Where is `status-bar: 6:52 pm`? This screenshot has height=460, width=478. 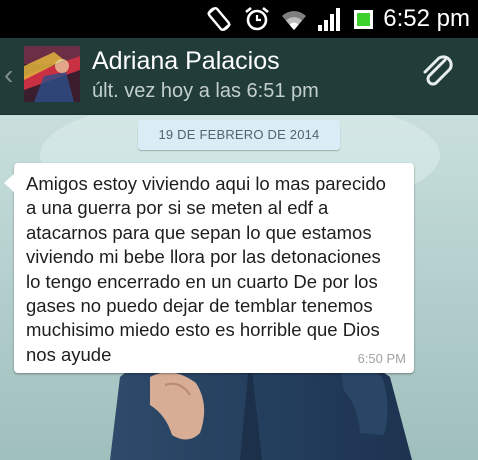 status-bar: 6:52 pm is located at coordinates (239, 19).